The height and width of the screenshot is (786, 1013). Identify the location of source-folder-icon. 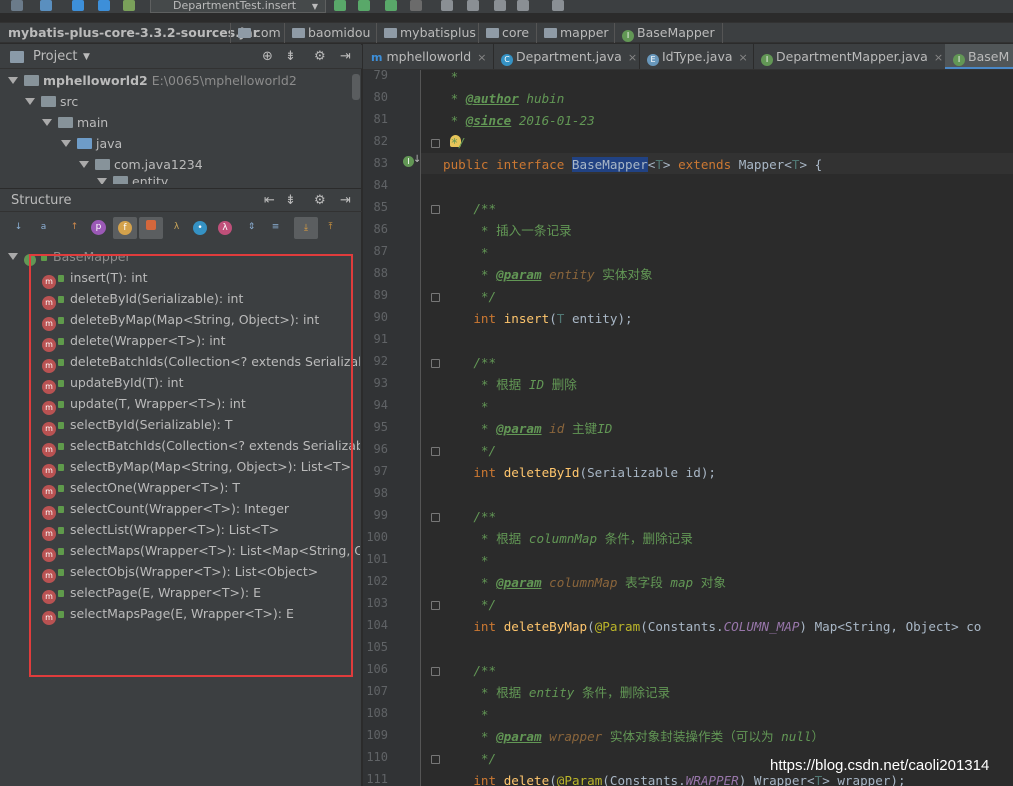
(84, 143).